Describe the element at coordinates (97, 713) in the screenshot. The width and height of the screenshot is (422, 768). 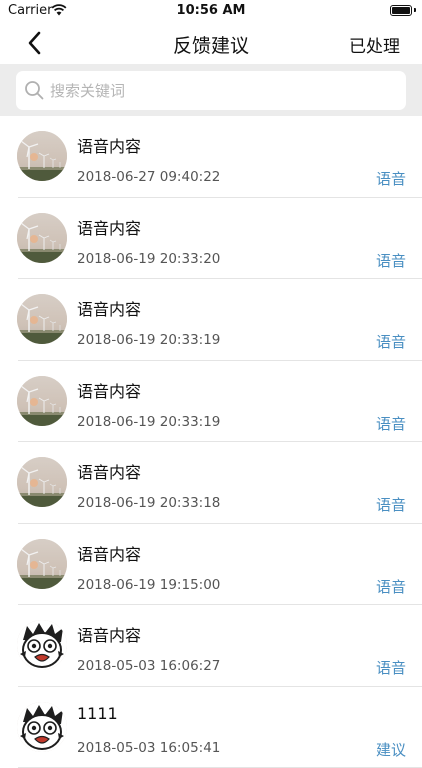
I see `item-title: 1111` at that location.